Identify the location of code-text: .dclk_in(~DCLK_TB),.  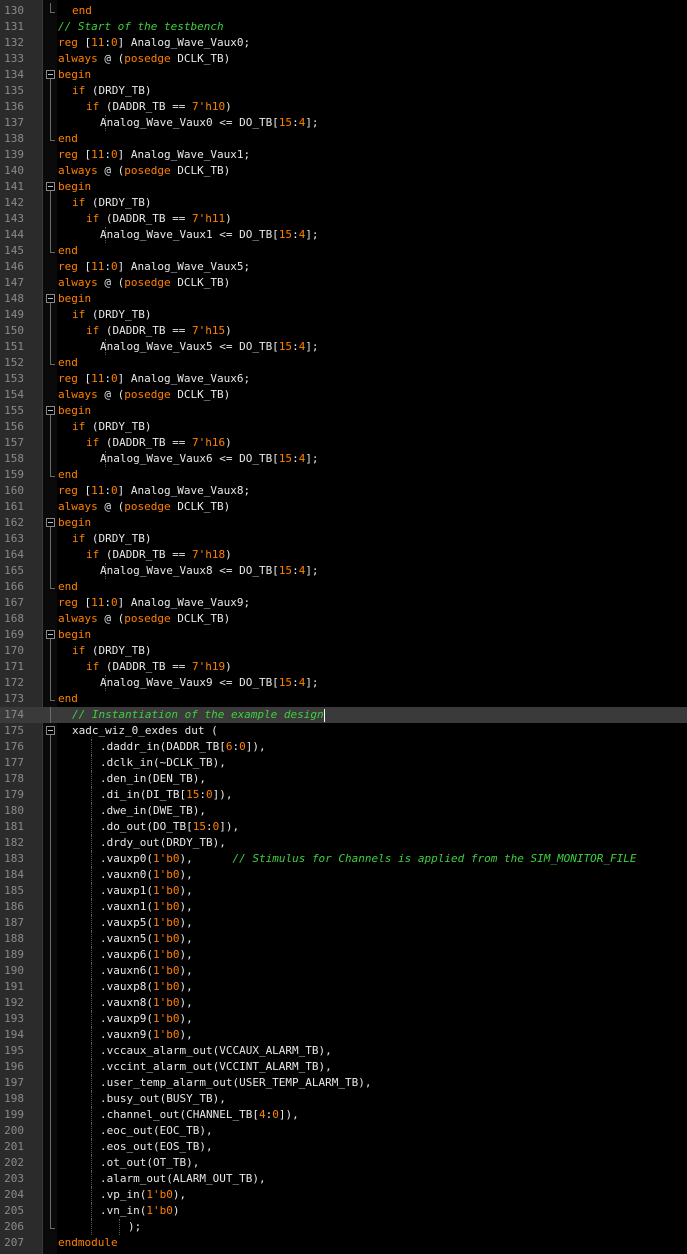
(163, 763).